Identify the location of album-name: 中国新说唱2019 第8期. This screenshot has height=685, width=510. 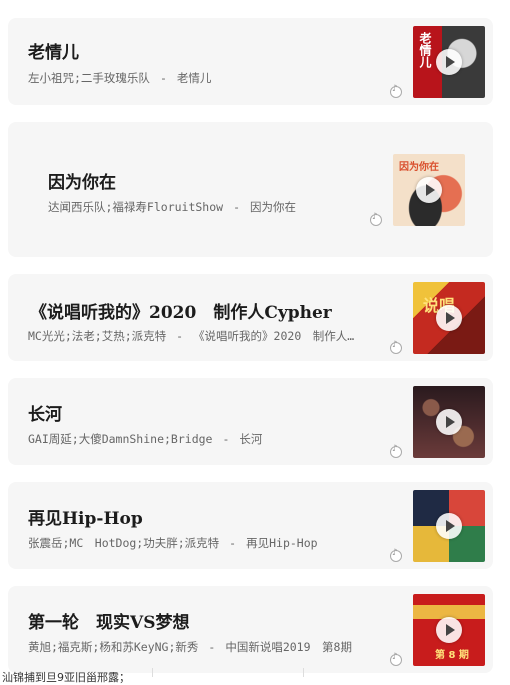
(288, 647).